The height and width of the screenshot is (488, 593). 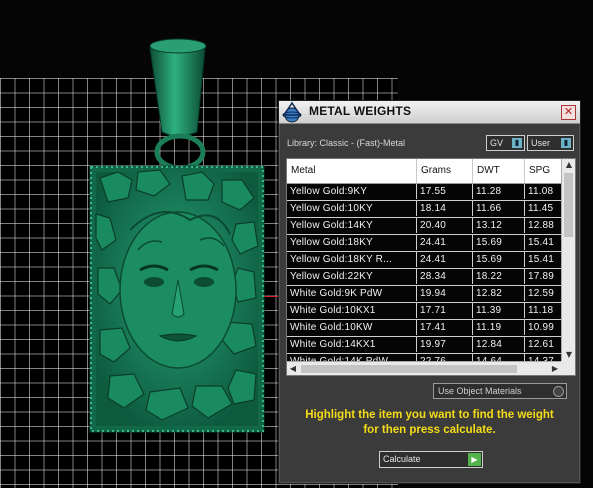 I want to click on scroll-right-icon: ▶, so click(x=555, y=368).